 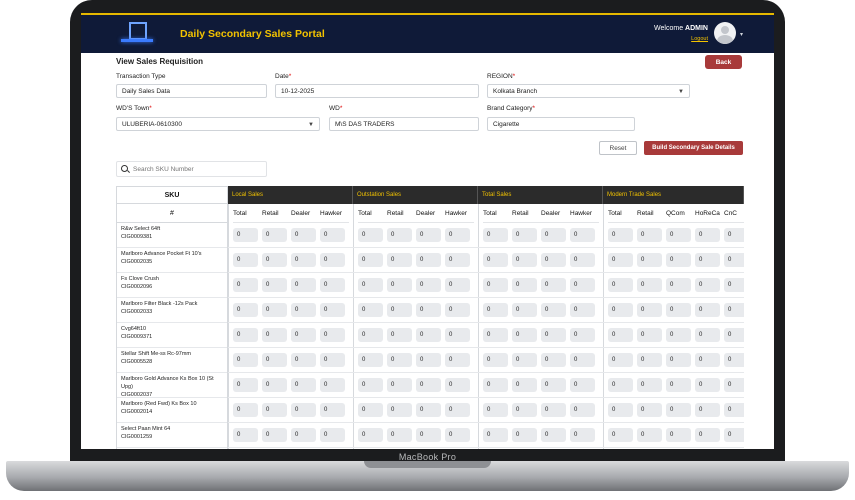 I want to click on wd-field: M\S DAS TRADERS, so click(x=404, y=124).